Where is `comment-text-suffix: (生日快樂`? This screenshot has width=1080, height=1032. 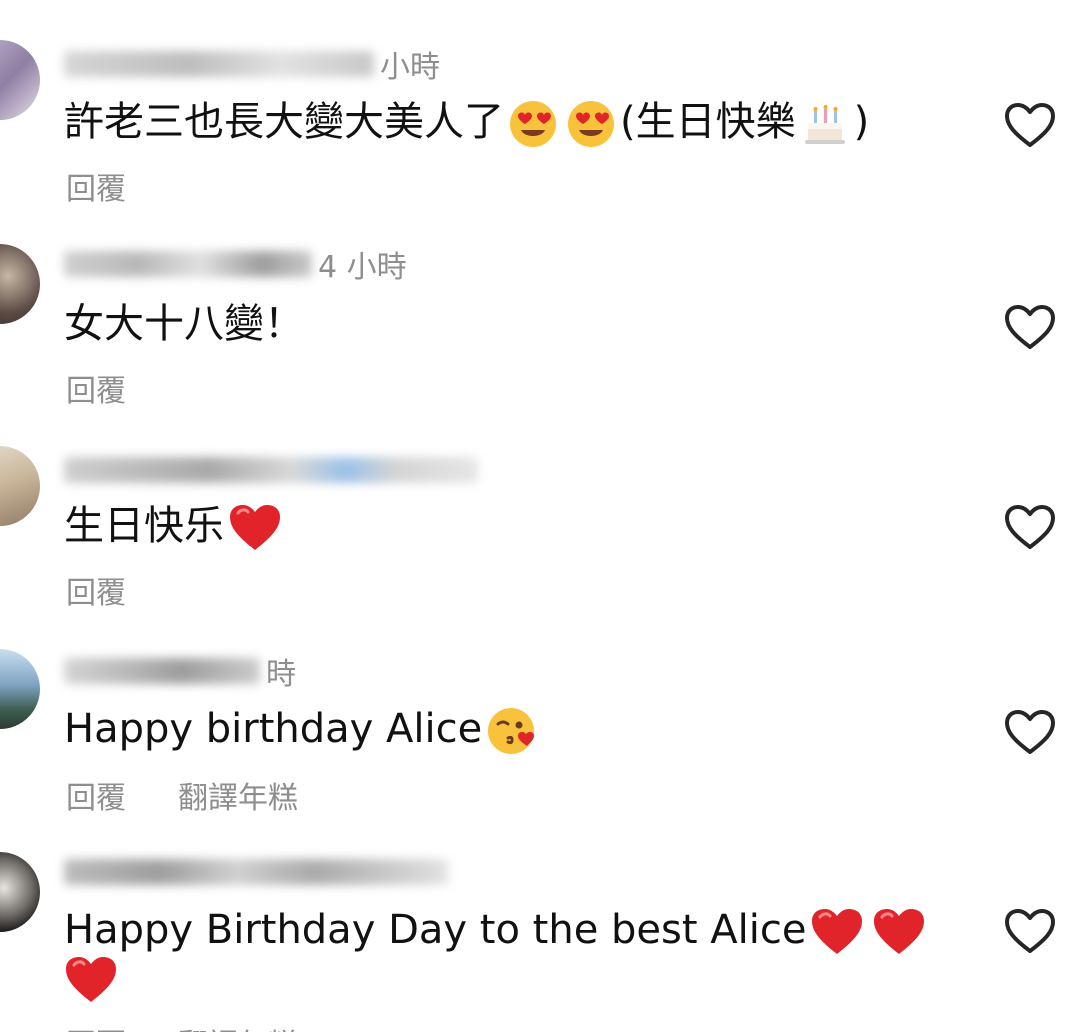 comment-text-suffix: (生日快樂 is located at coordinates (708, 122).